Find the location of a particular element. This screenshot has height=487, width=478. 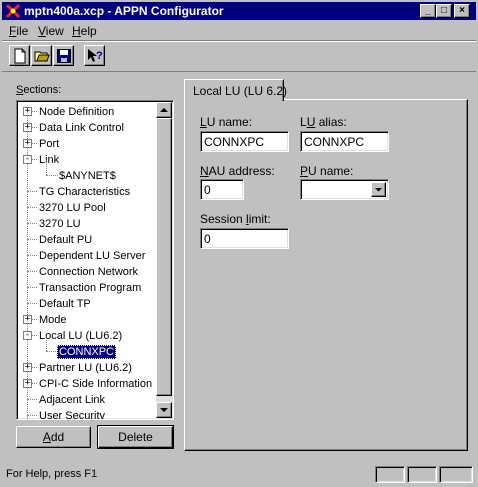

save-button is located at coordinates (63, 55).